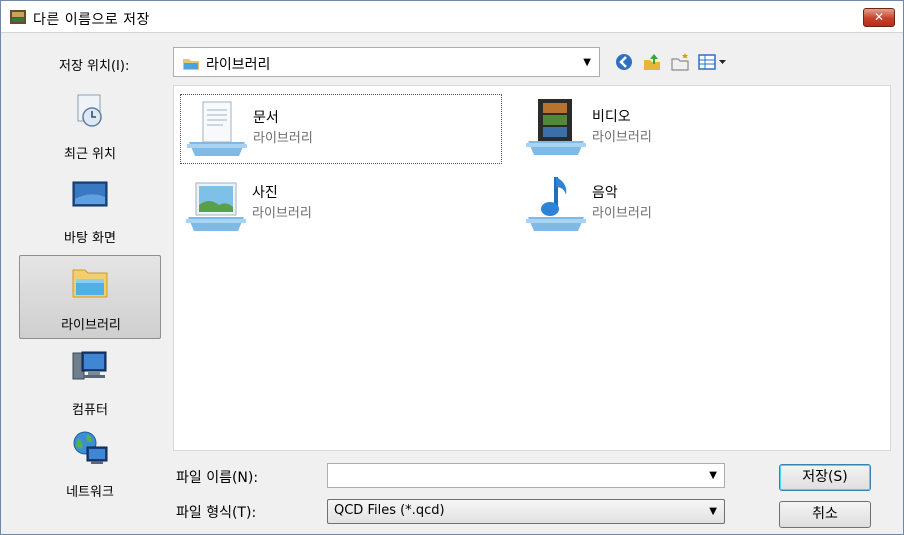  I want to click on place-label: 네트워크, so click(90, 492).